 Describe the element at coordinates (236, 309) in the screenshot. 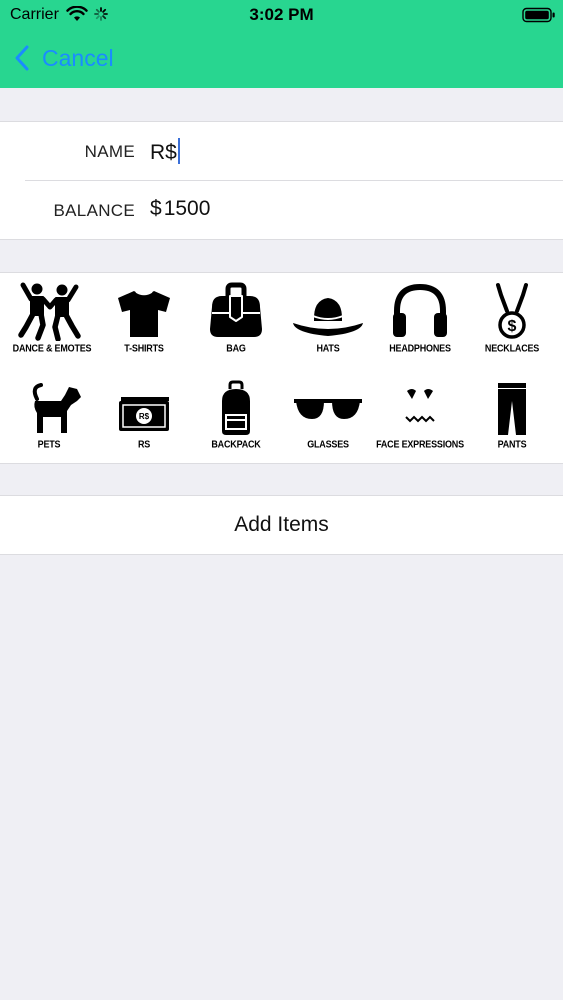

I see `bag-icon` at that location.